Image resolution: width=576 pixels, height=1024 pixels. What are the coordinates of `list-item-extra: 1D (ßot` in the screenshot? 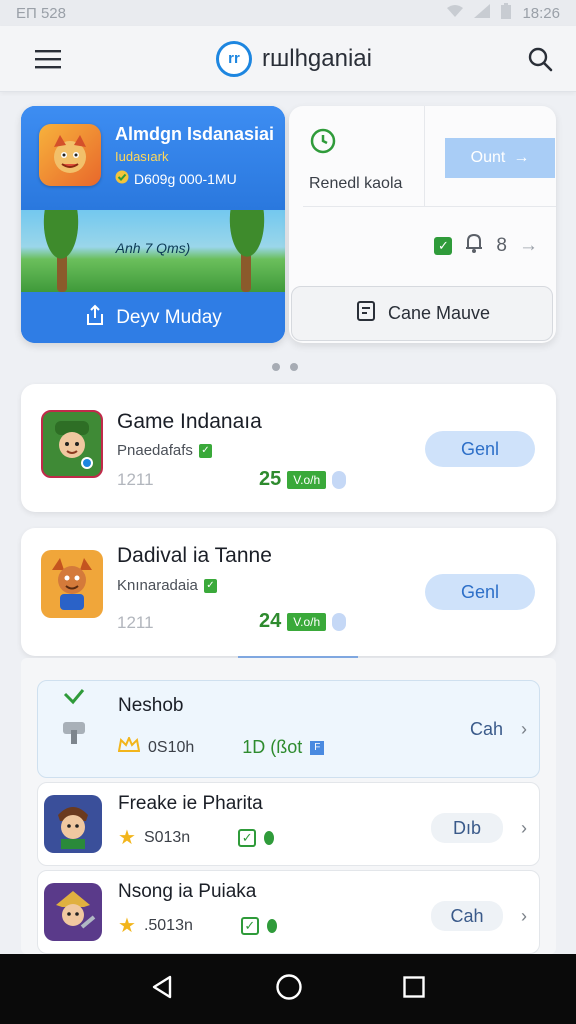 It's located at (272, 747).